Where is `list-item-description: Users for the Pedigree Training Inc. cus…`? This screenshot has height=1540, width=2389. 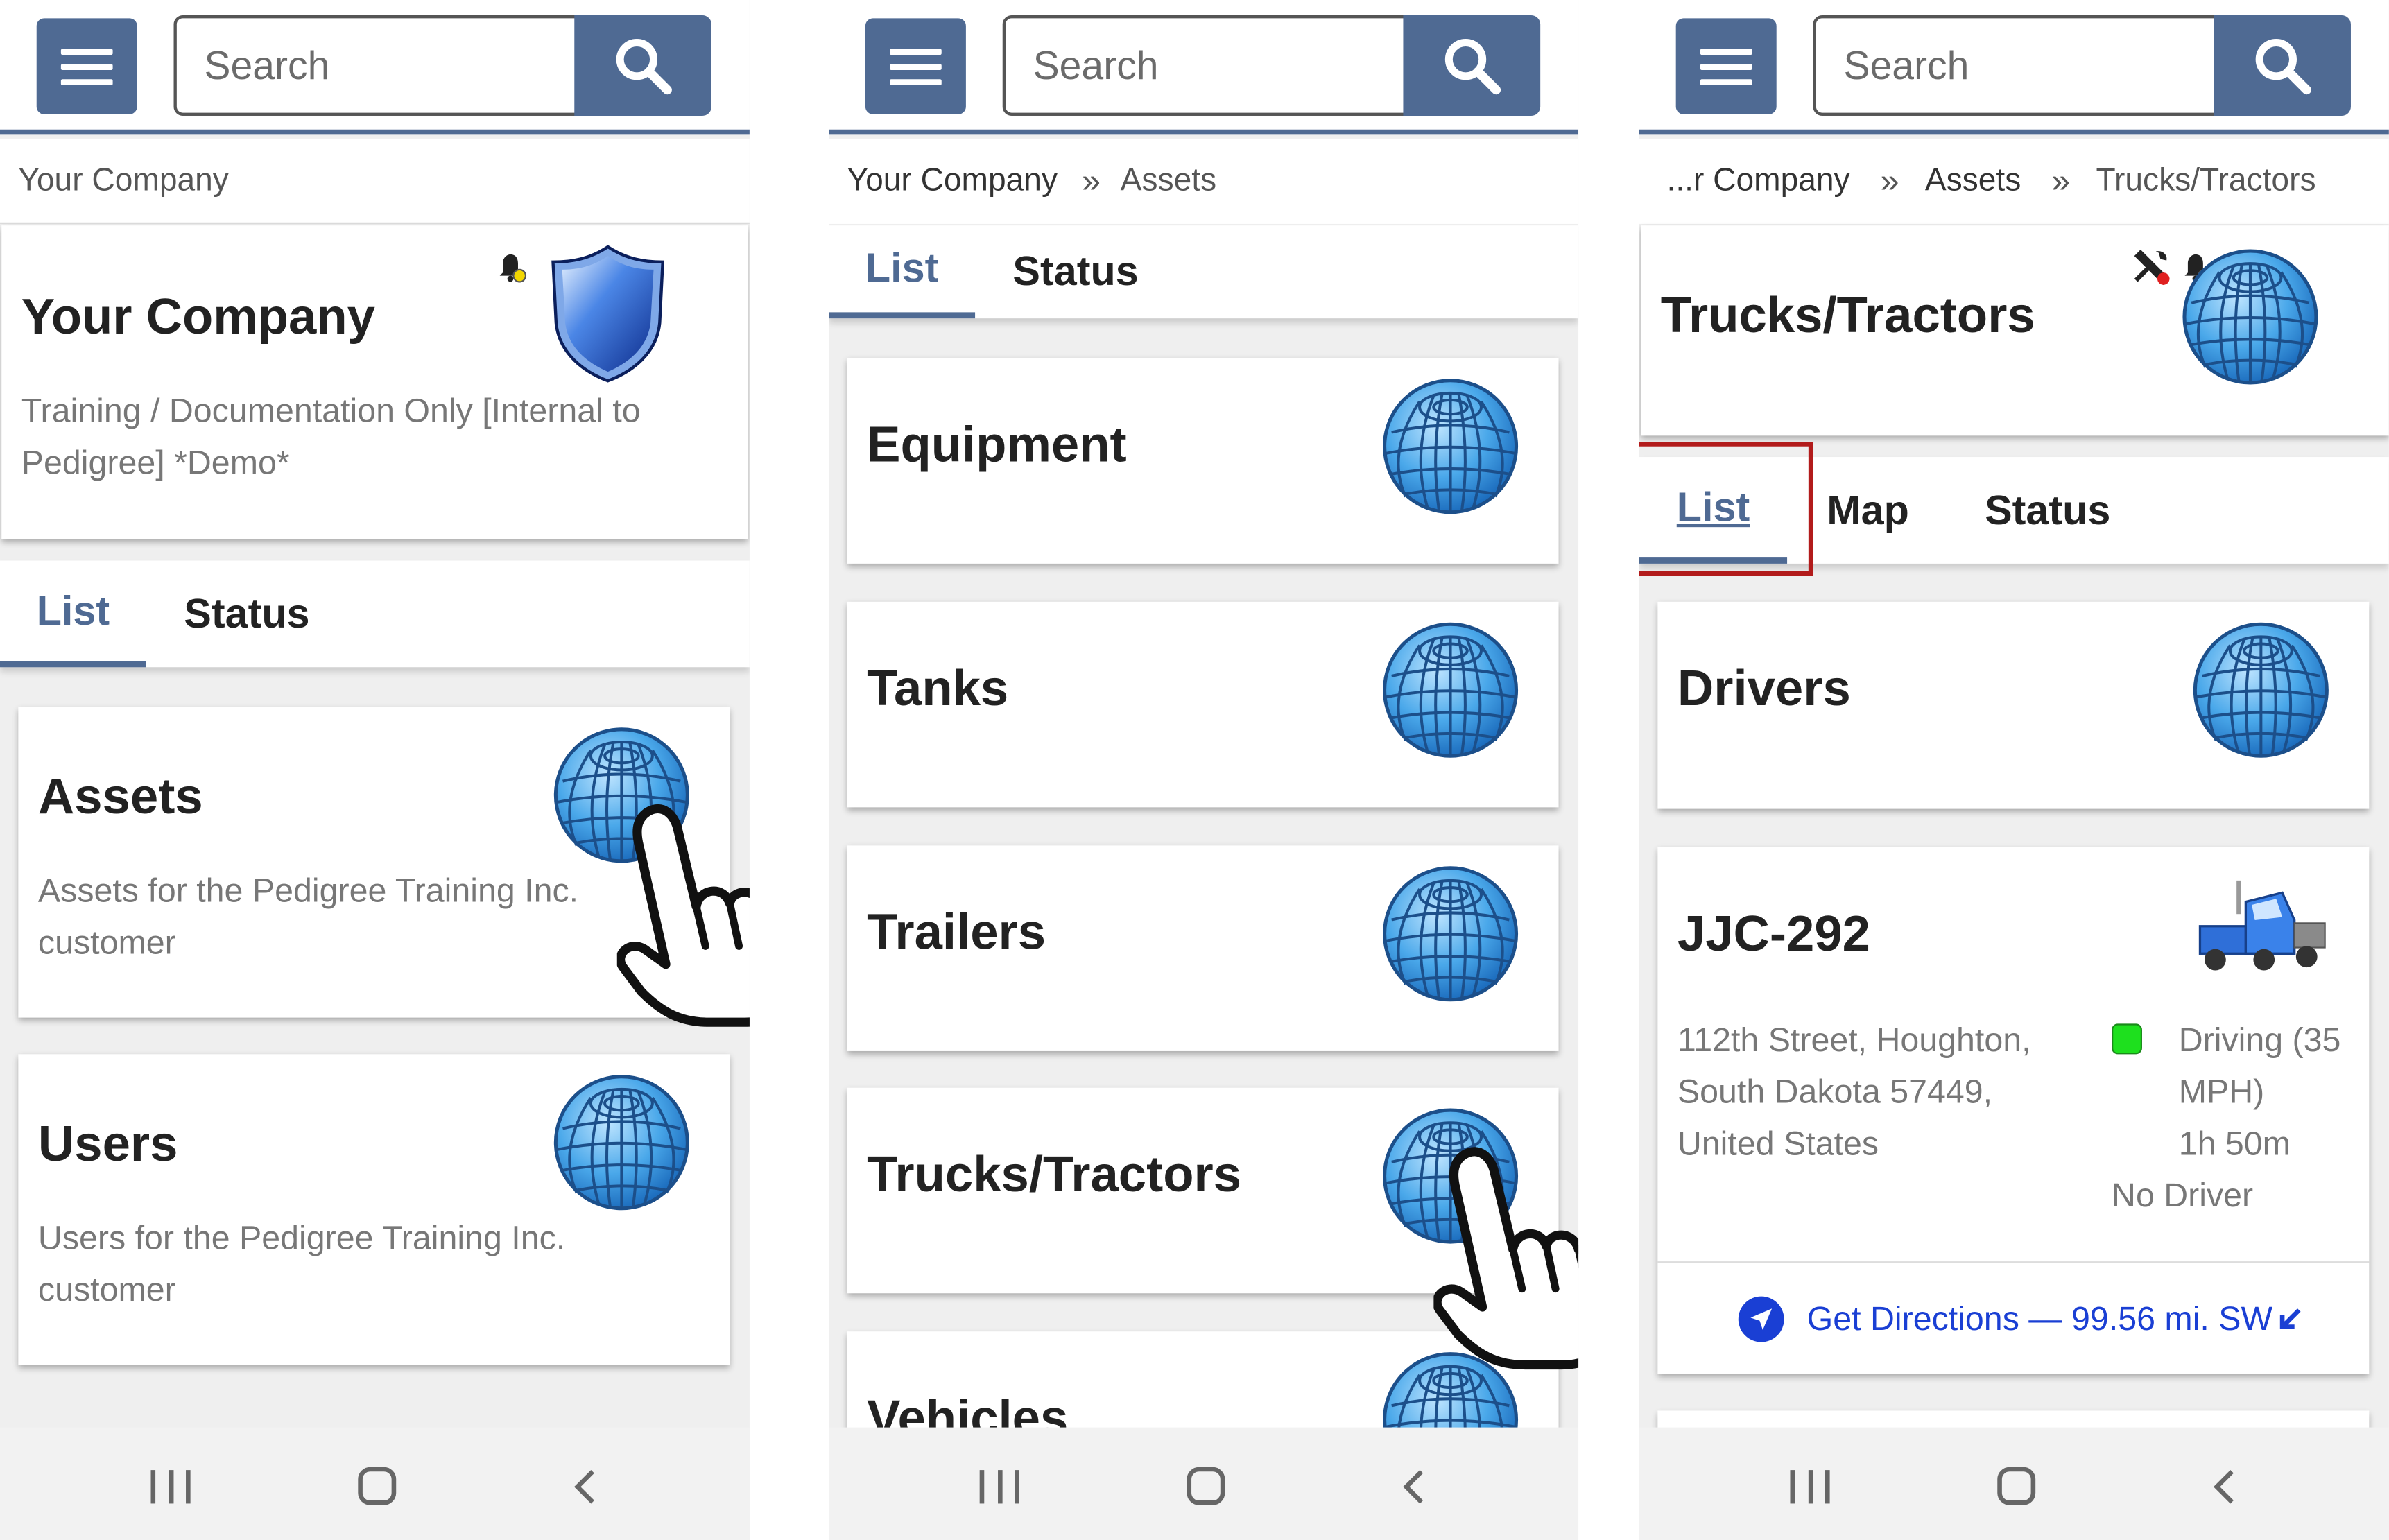
list-item-description: Users for the Pedigree Training Inc. cus… is located at coordinates (301, 1263).